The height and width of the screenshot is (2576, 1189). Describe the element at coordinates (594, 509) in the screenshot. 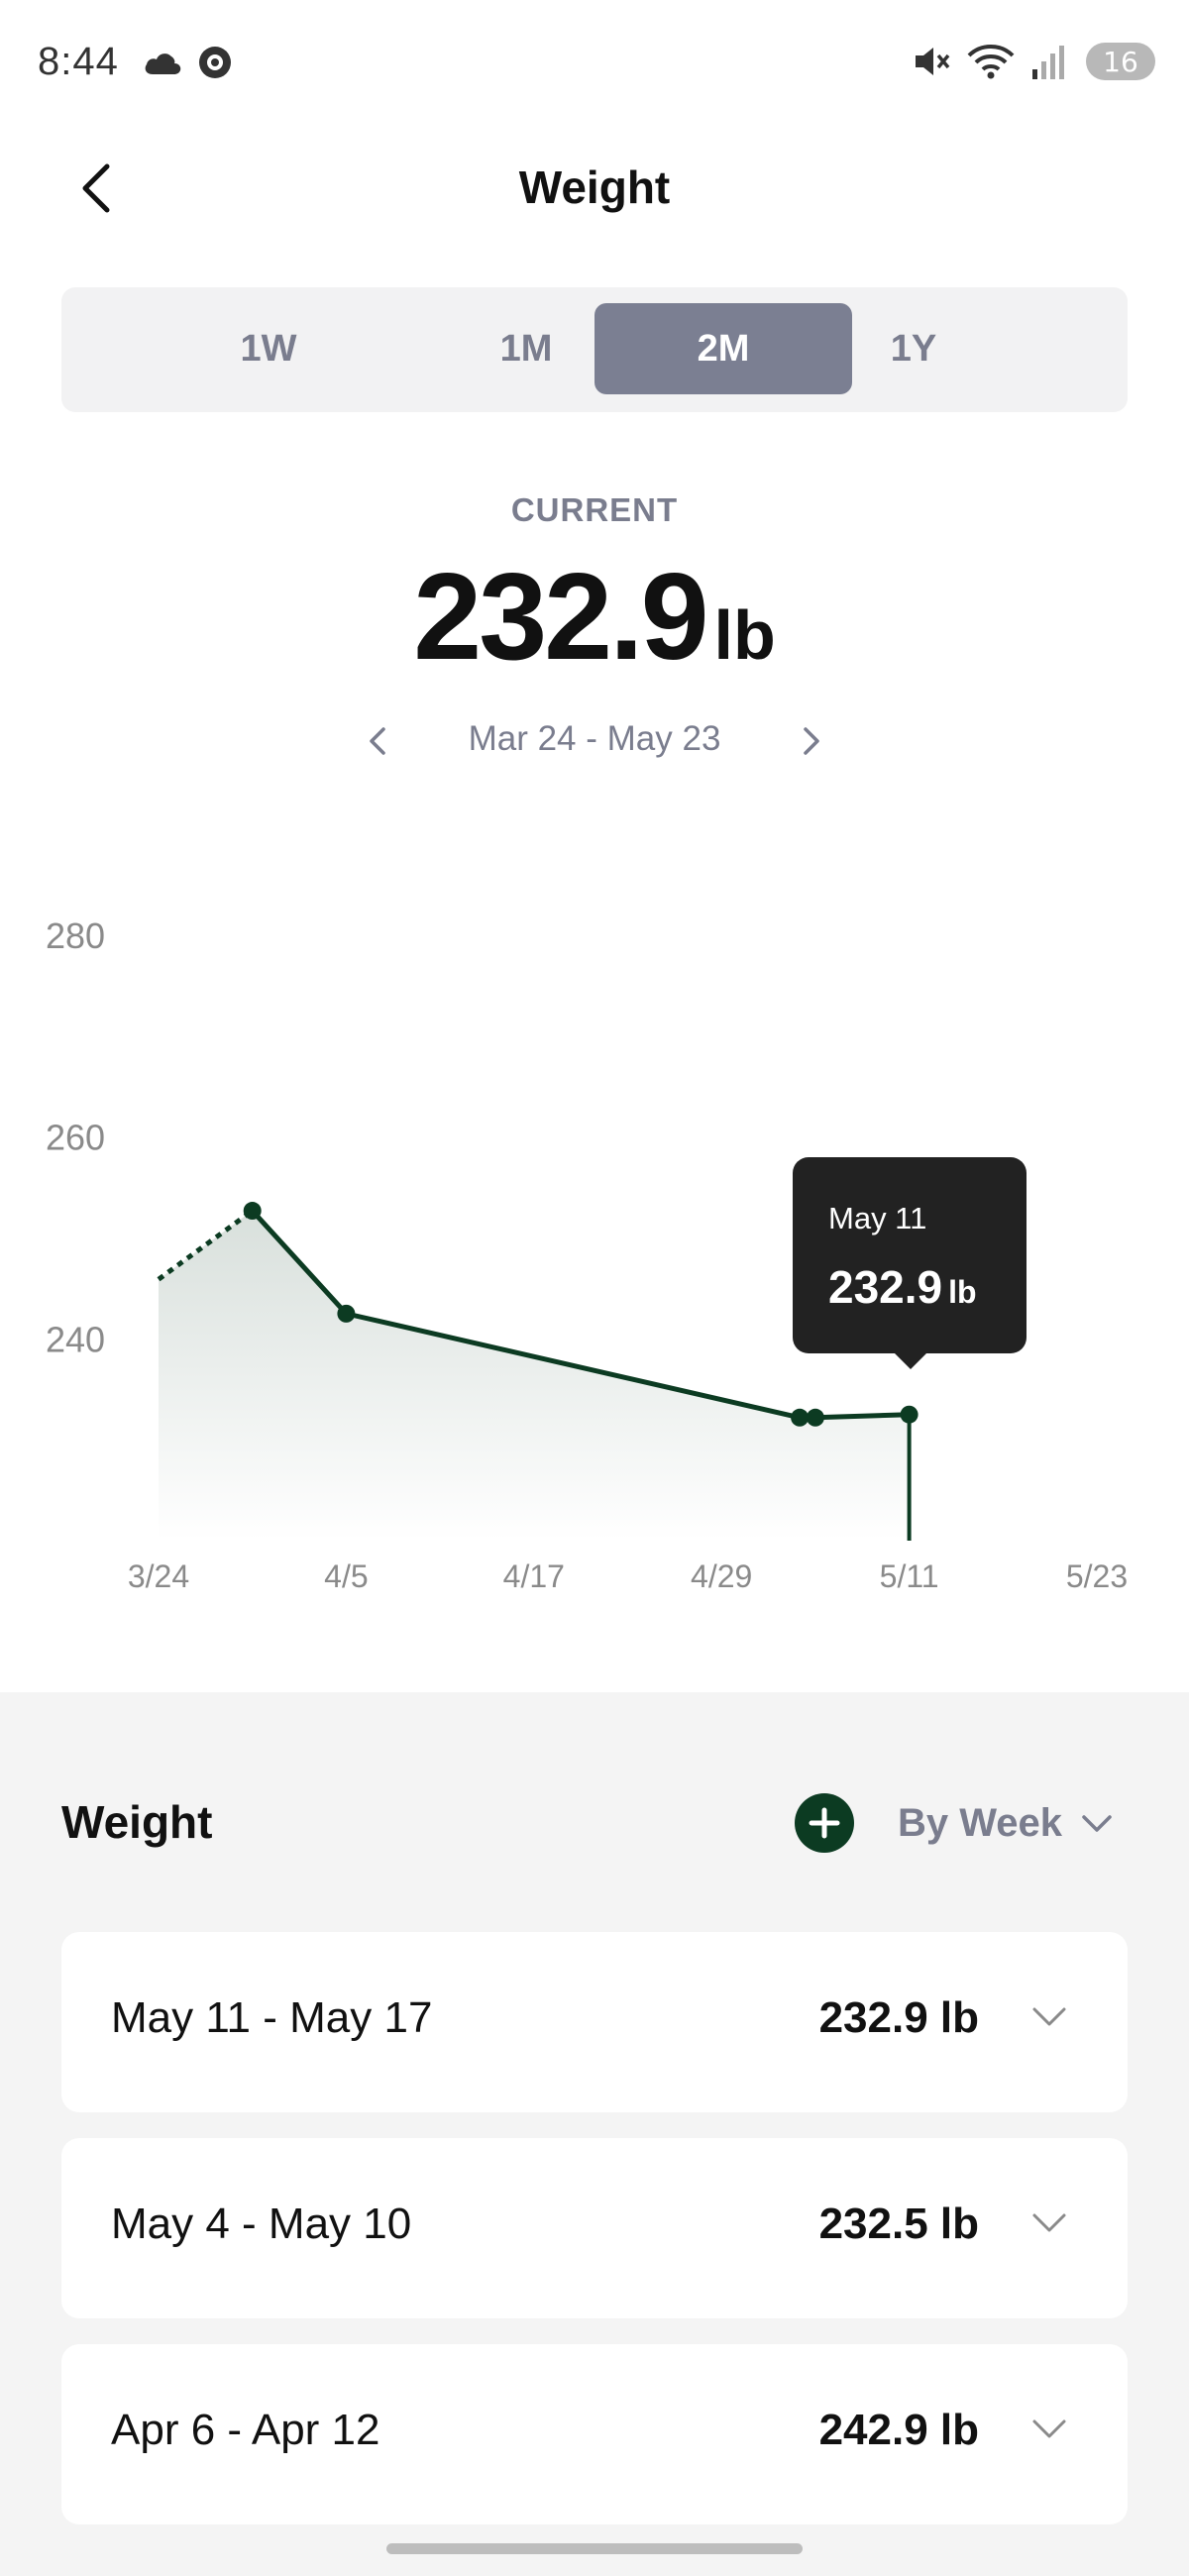

I see `current-label: CURRENT` at that location.